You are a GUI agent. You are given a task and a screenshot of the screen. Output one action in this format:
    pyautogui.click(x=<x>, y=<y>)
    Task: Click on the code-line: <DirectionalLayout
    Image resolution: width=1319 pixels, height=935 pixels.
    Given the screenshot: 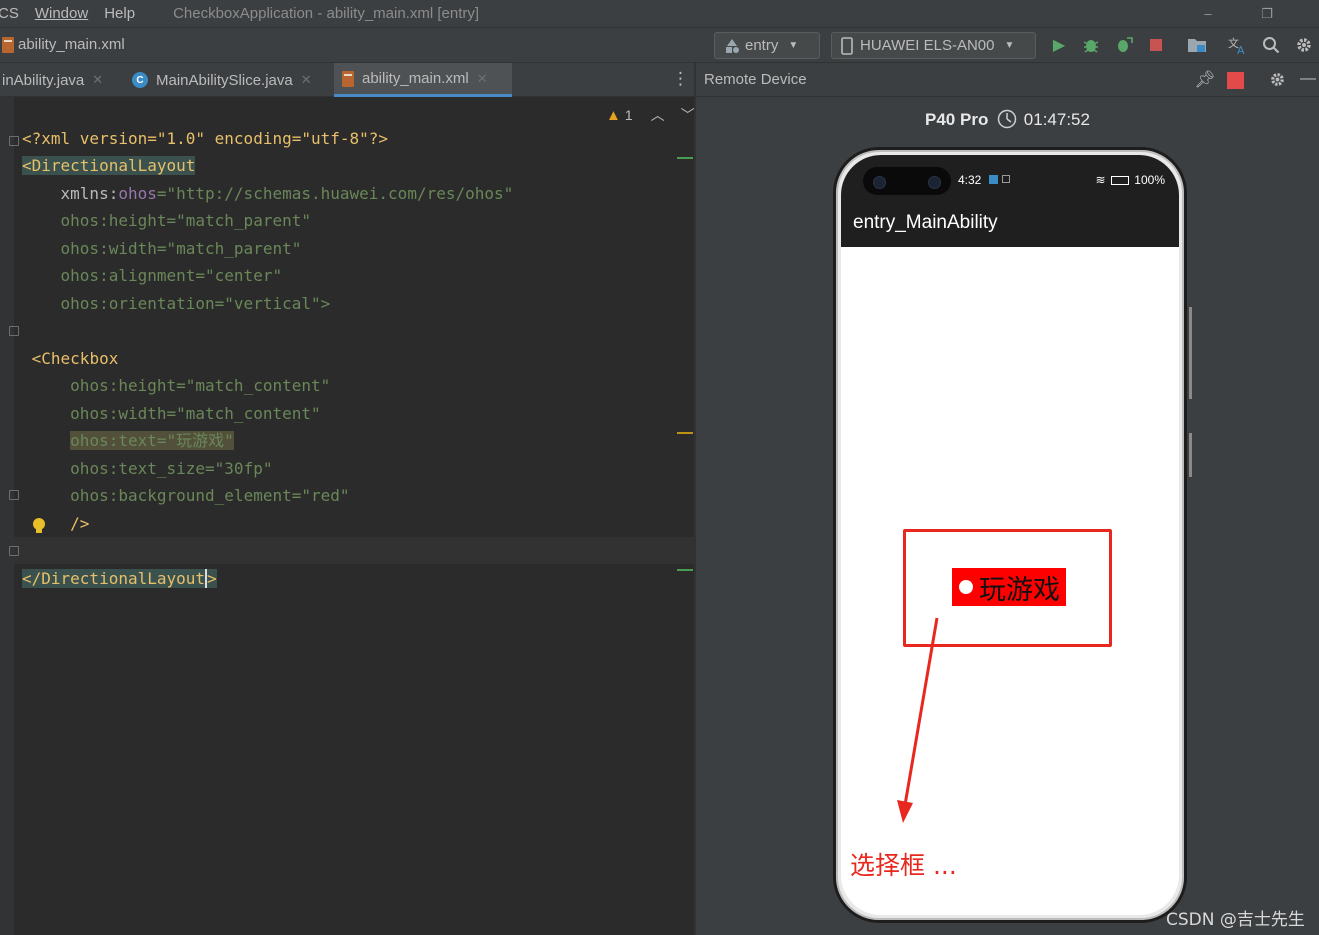 What is the action you would take?
    pyautogui.click(x=267, y=166)
    